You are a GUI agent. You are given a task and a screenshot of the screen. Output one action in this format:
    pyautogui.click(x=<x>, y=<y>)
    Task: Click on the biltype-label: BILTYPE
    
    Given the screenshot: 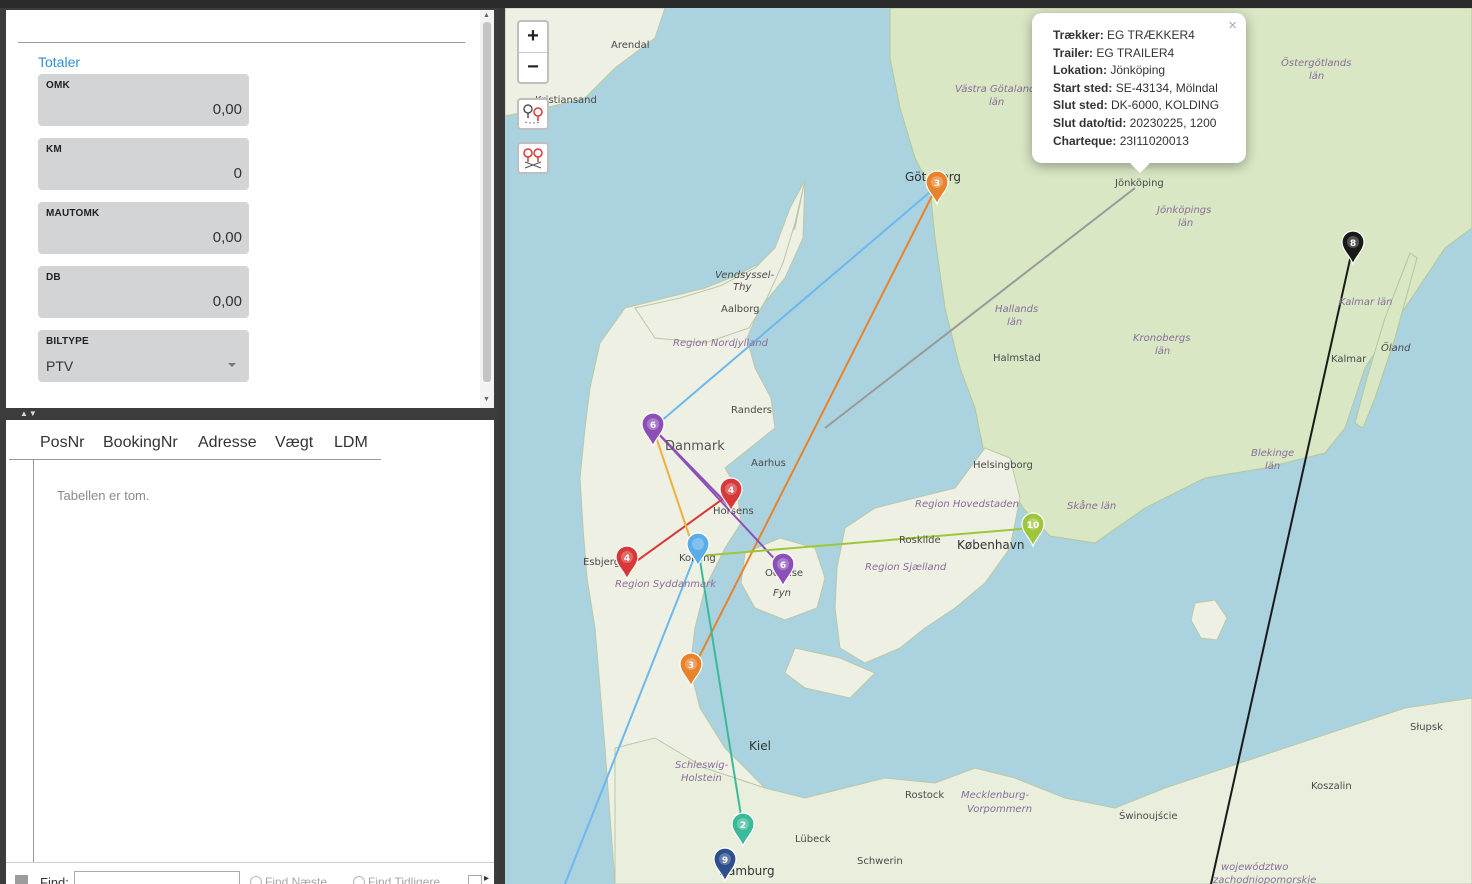 What is the action you would take?
    pyautogui.click(x=67, y=341)
    